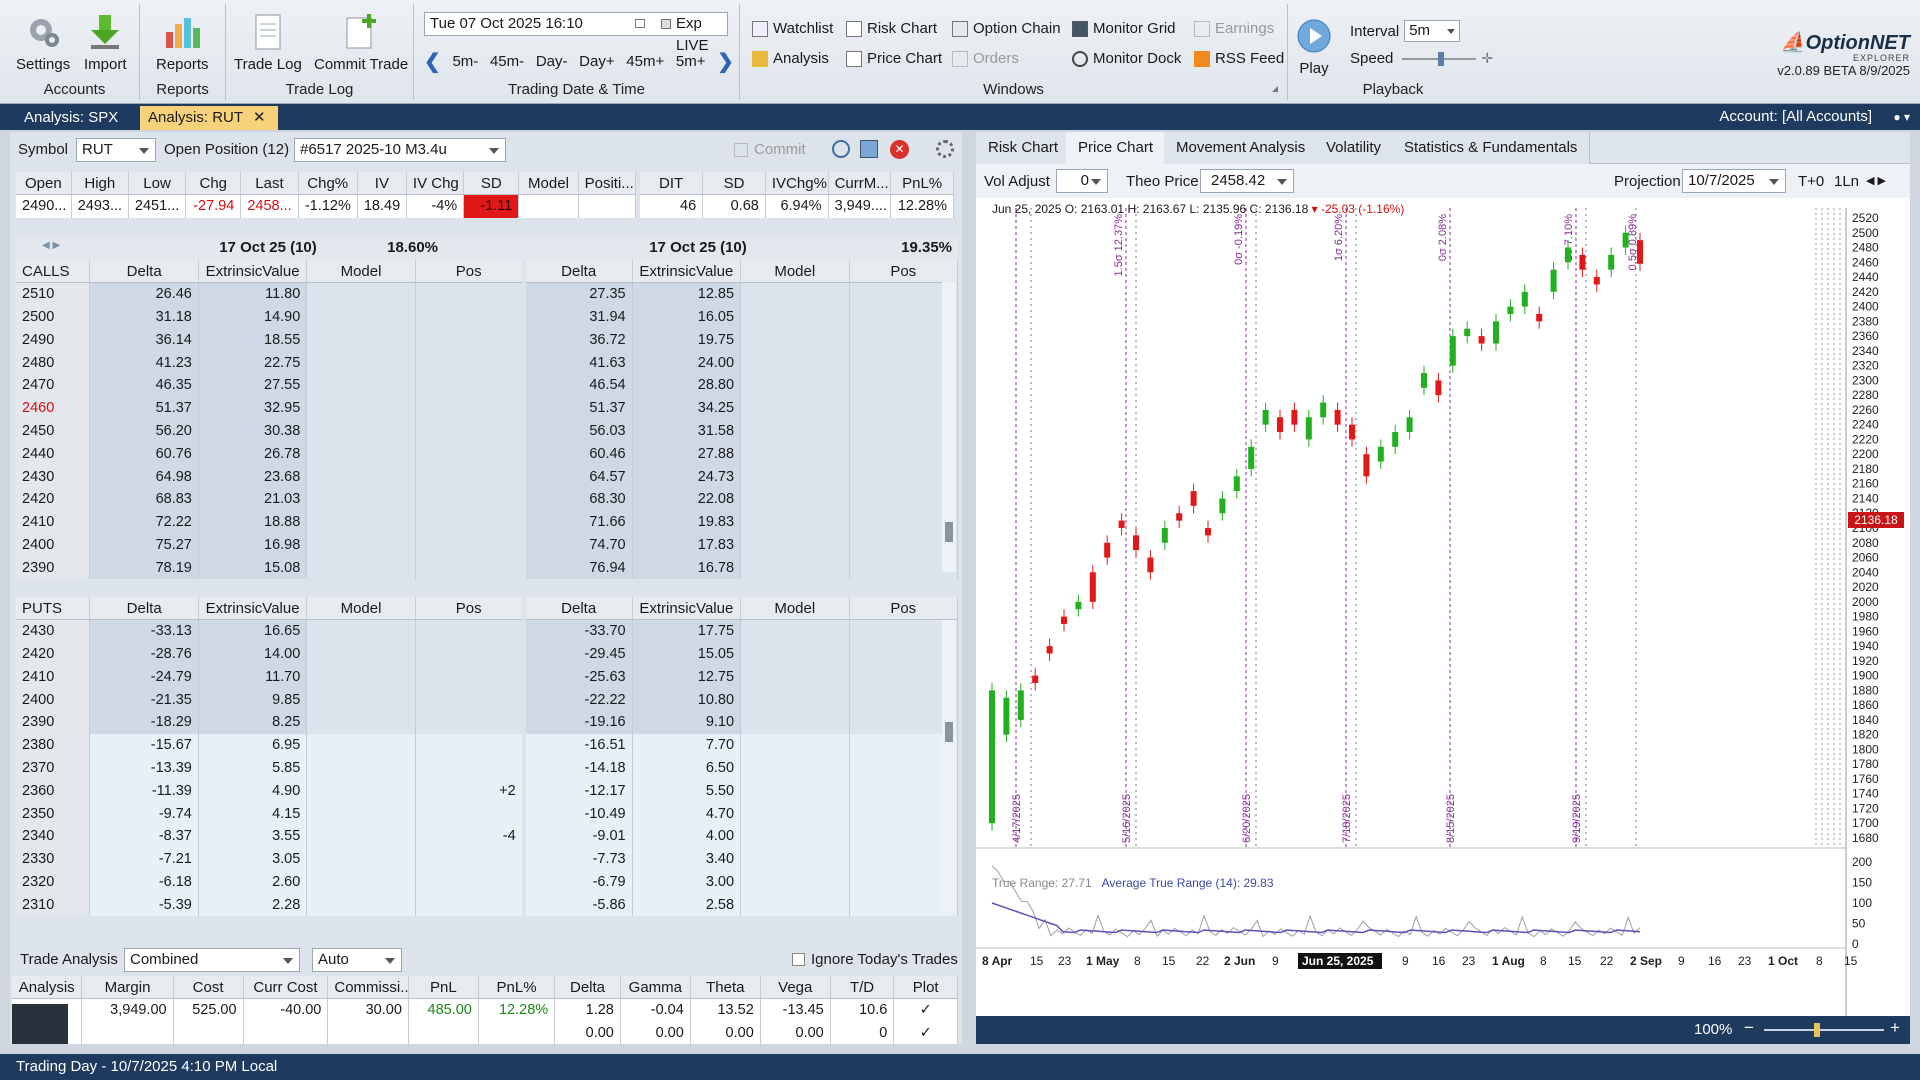  What do you see at coordinates (687, 476) in the screenshot?
I see `value-cell: 24.73` at bounding box center [687, 476].